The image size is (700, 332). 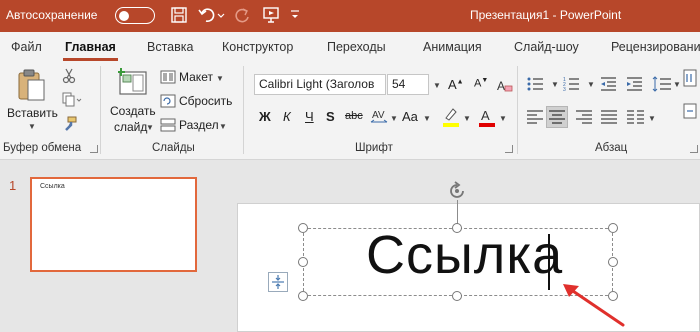 I want to click on toggle-knob, so click(x=124, y=15).